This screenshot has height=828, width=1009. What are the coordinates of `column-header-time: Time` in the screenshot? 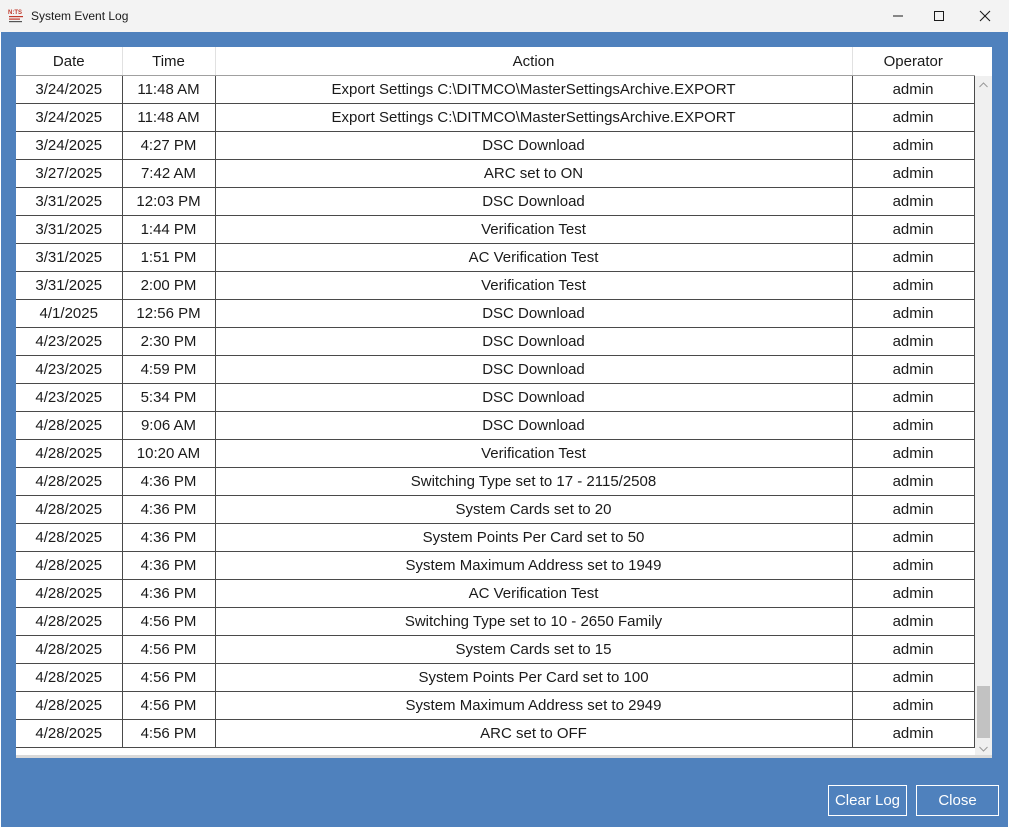 It's located at (169, 61).